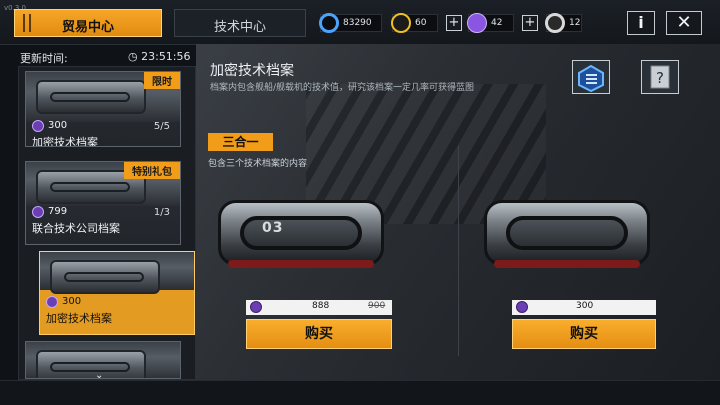 Image resolution: width=720 pixels, height=405 pixels. I want to click on buy-single-button: 购买, so click(584, 334).